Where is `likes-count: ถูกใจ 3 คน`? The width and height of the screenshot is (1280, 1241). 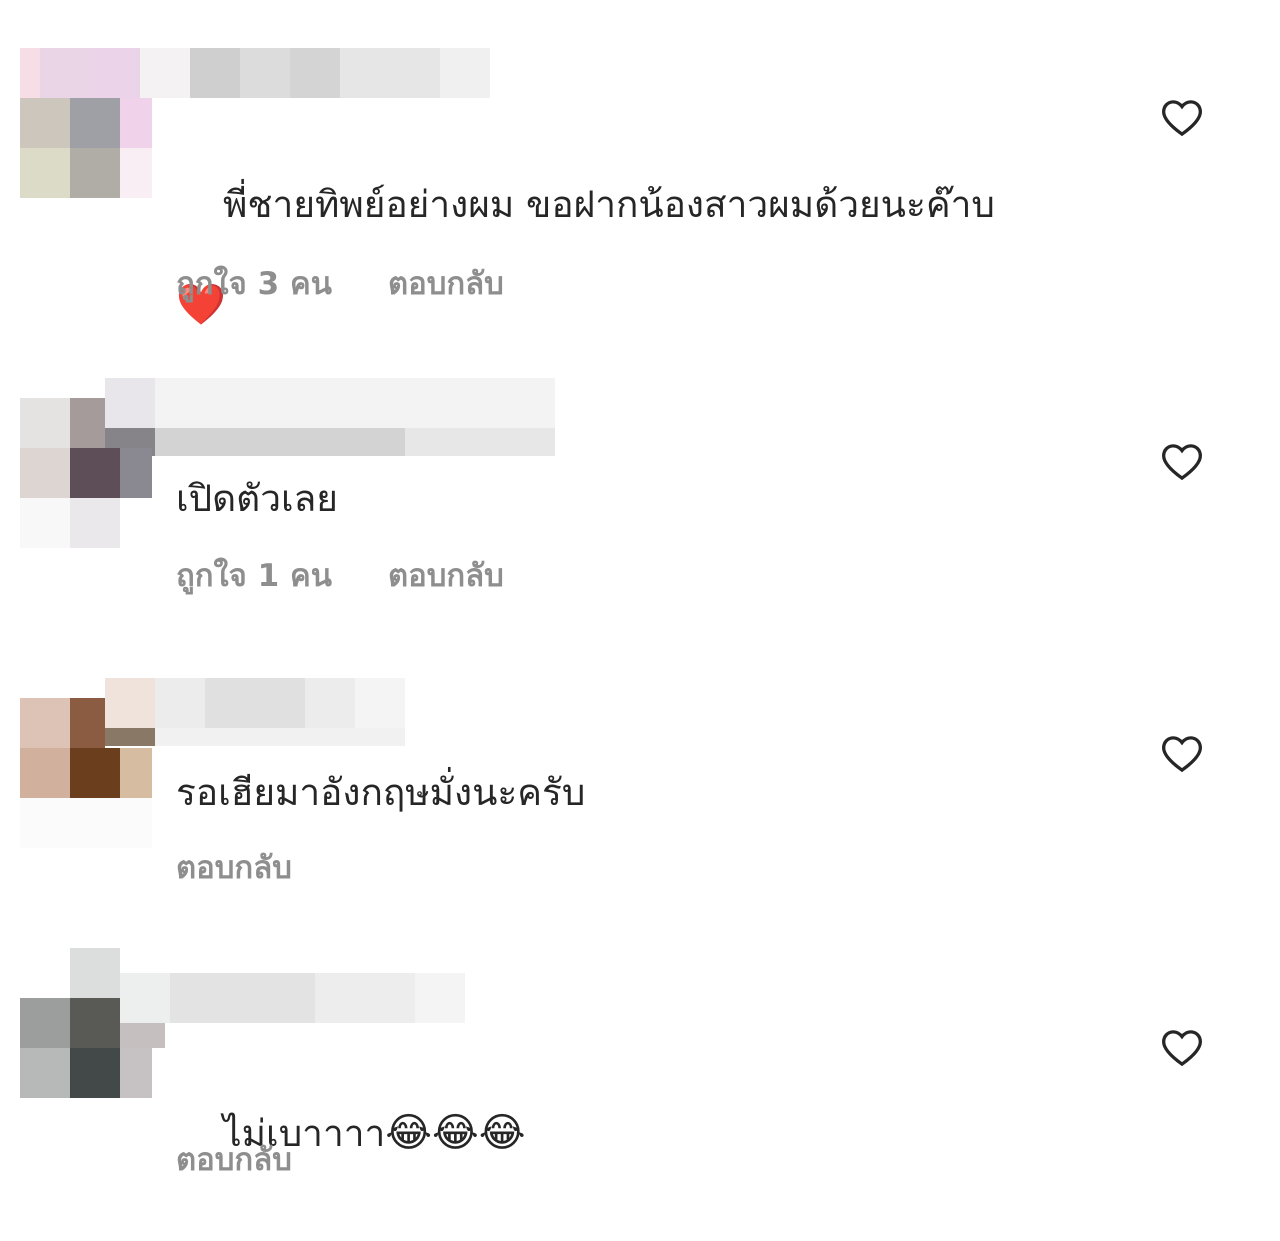
likes-count: ถูกใจ 3 คน is located at coordinates (254, 284).